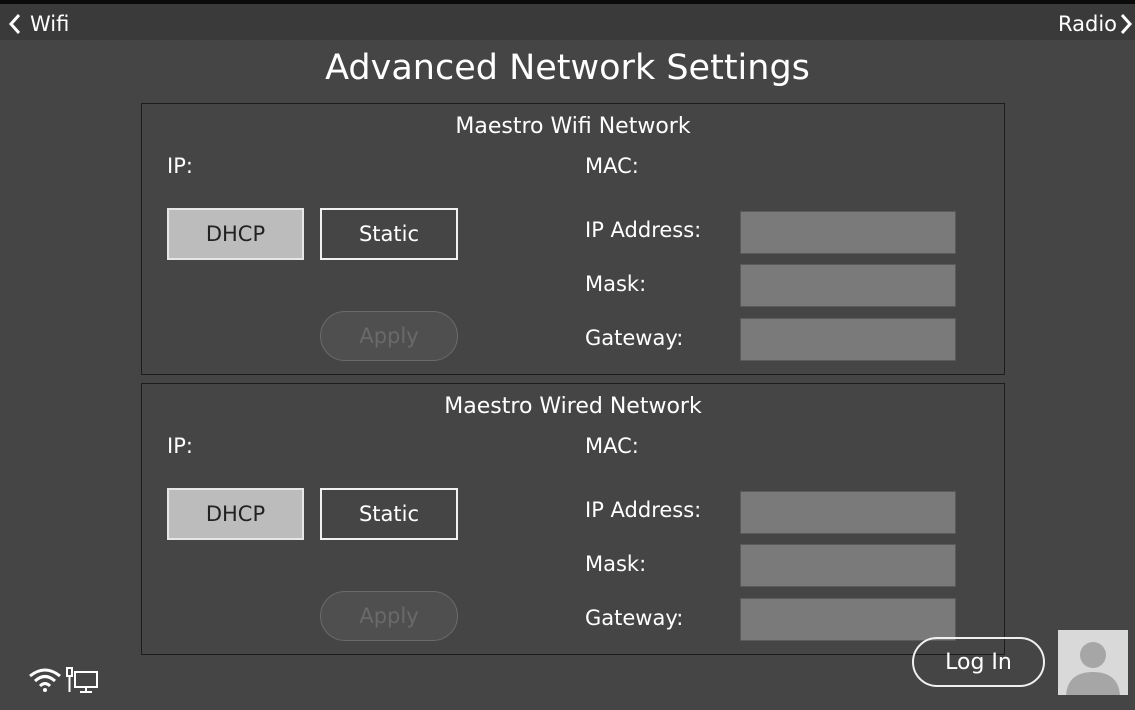 The image size is (1135, 710). I want to click on user-avatar-icon, so click(1093, 662).